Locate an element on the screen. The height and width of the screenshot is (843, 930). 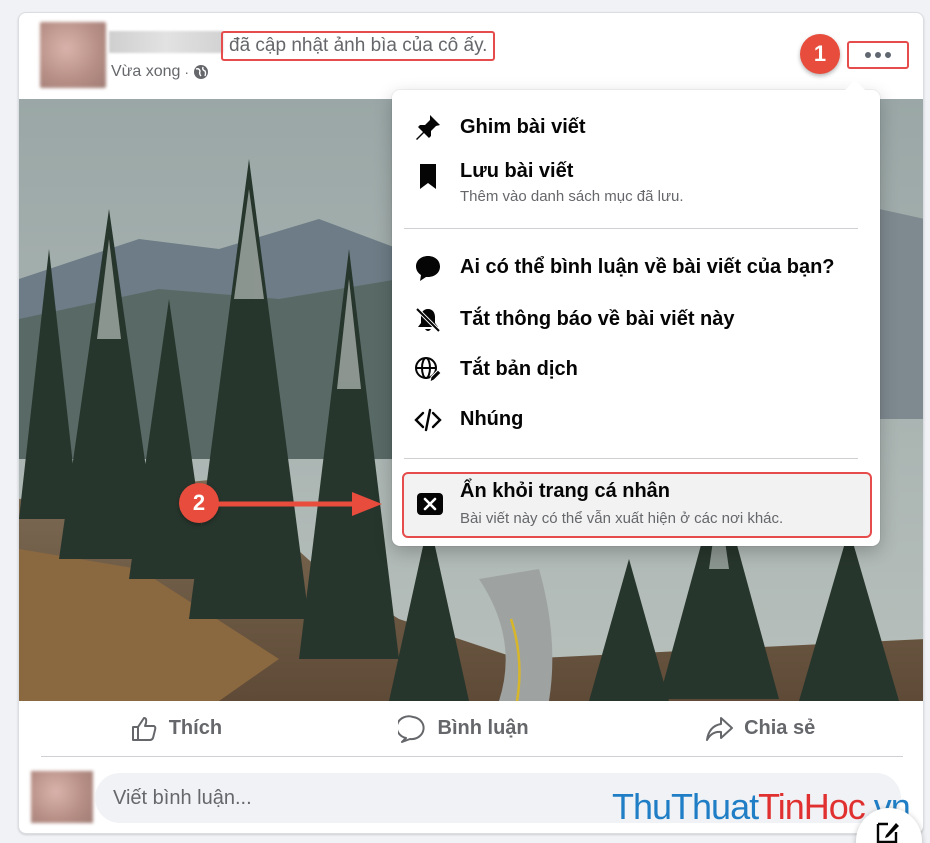
post-actions: Thích Bình luận Chia sẻ is located at coordinates (472, 729).